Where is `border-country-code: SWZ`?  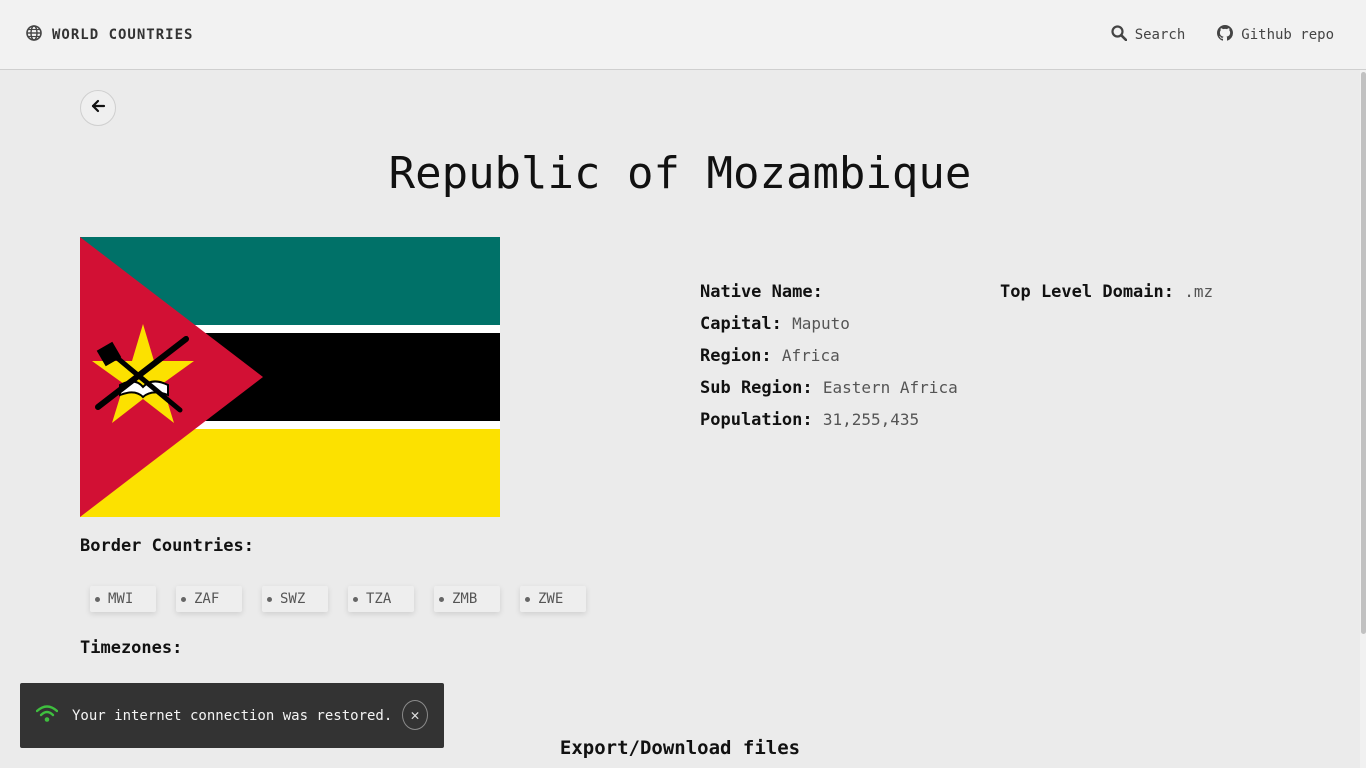
border-country-code: SWZ is located at coordinates (293, 599).